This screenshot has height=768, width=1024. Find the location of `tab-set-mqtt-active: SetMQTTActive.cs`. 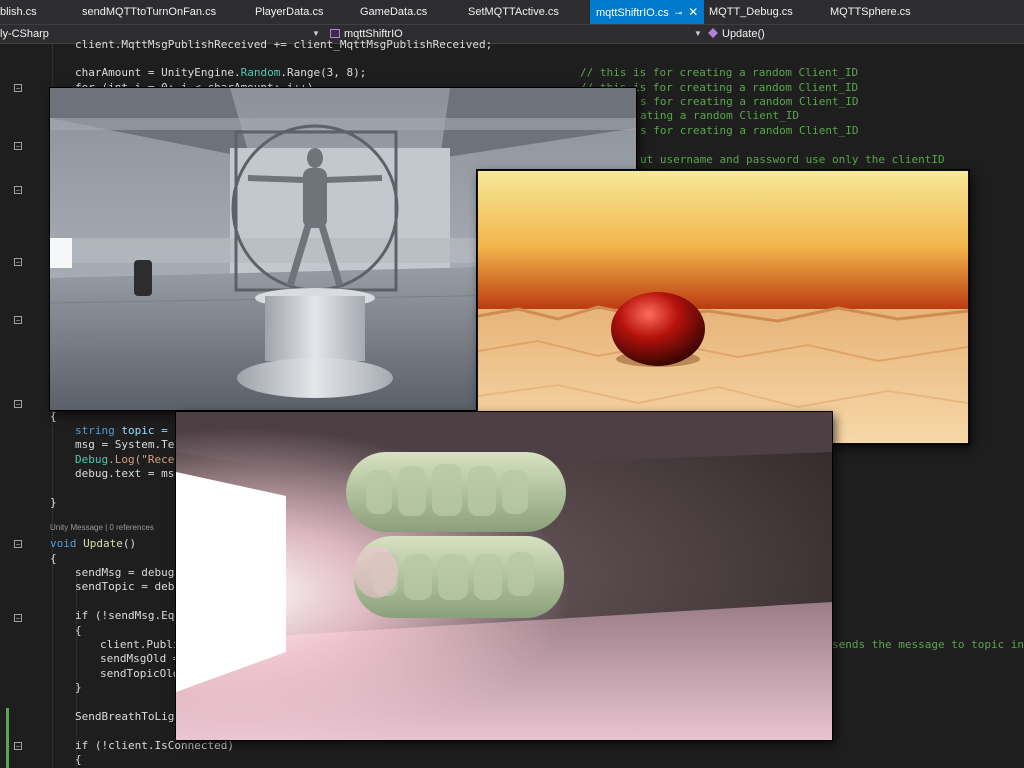

tab-set-mqtt-active: SetMQTTActive.cs is located at coordinates (513, 12).